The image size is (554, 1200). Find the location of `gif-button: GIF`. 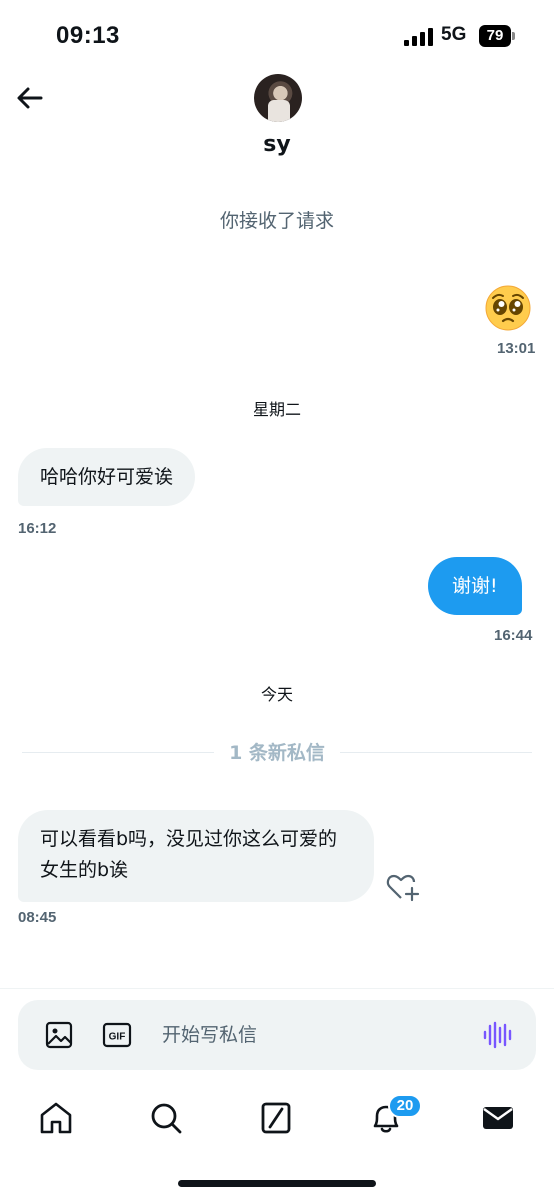

gif-button: GIF is located at coordinates (117, 1035).